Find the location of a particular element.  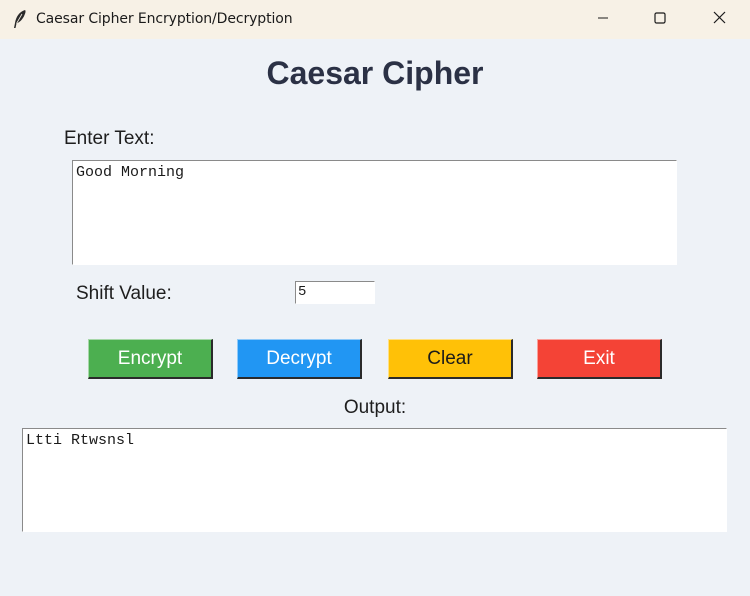

minimize-button is located at coordinates (603, 19).